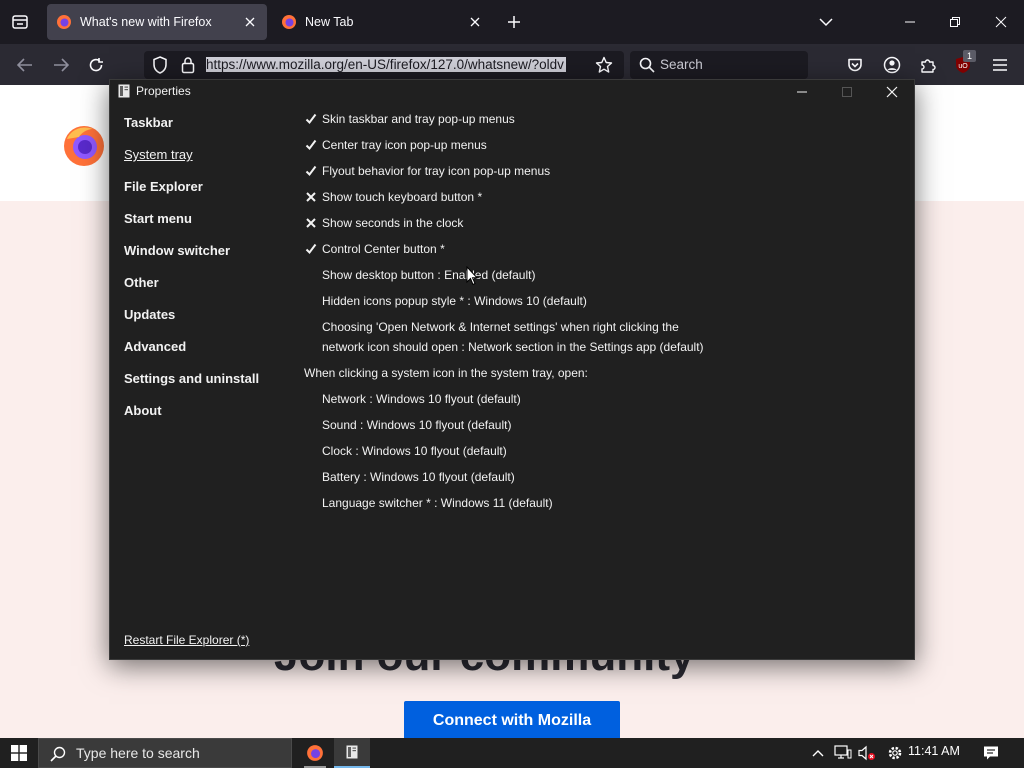 This screenshot has height=768, width=1024. I want to click on properties-app-icon, so click(352, 752).